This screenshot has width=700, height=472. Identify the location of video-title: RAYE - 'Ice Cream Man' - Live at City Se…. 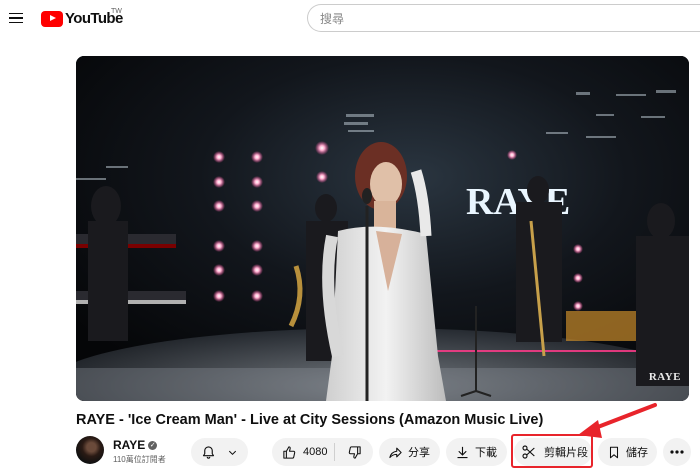
(310, 420).